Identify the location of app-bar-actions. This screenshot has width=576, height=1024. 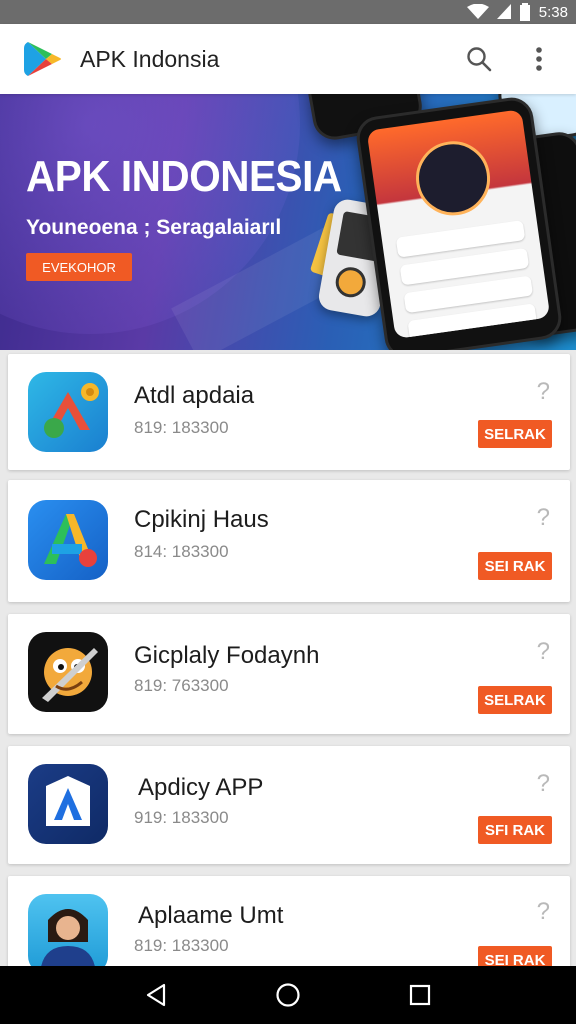
(509, 59).